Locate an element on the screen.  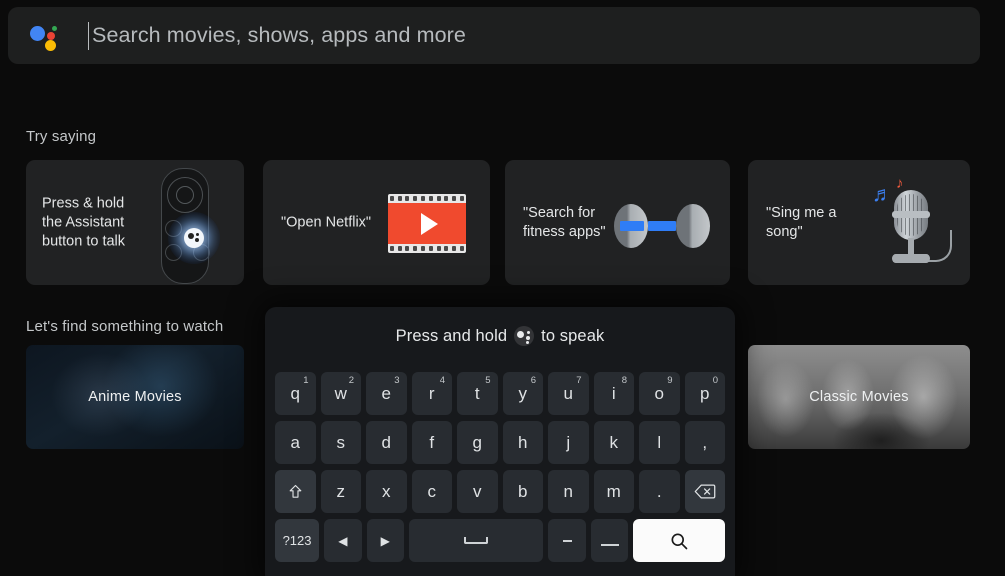
key-label: n is located at coordinates (568, 491).